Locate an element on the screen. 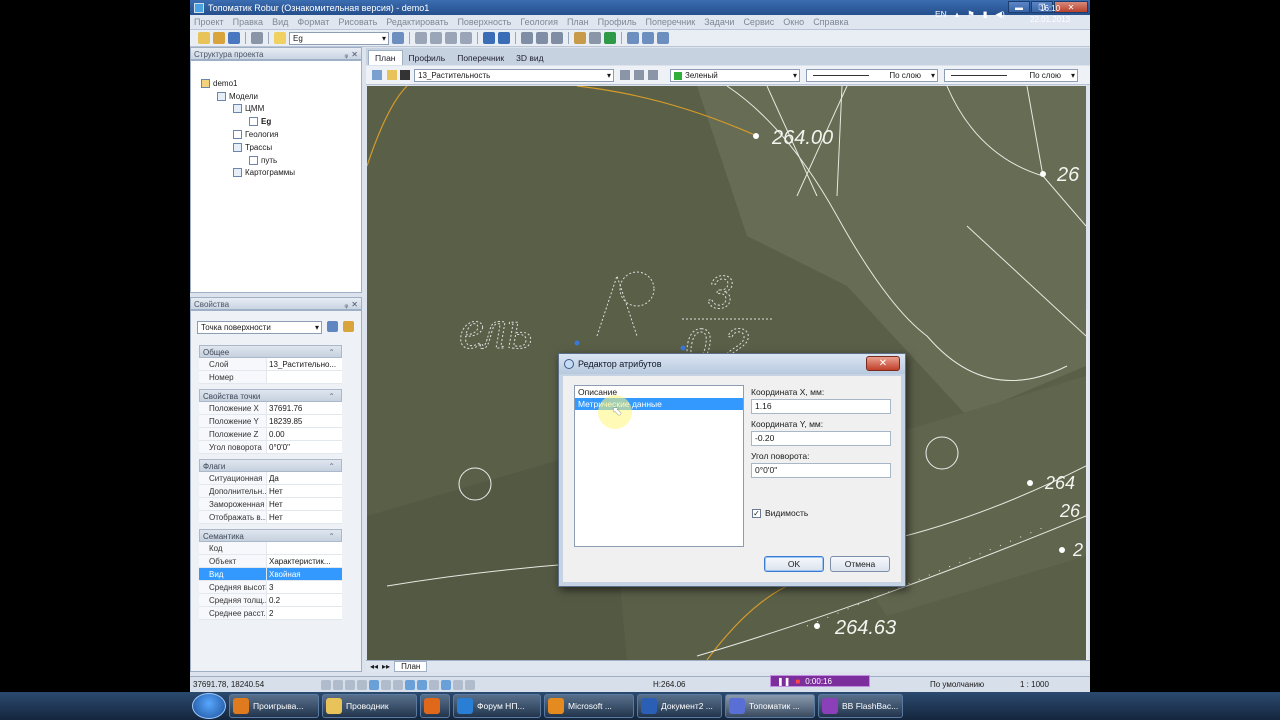  copy-icon is located at coordinates (436, 38).